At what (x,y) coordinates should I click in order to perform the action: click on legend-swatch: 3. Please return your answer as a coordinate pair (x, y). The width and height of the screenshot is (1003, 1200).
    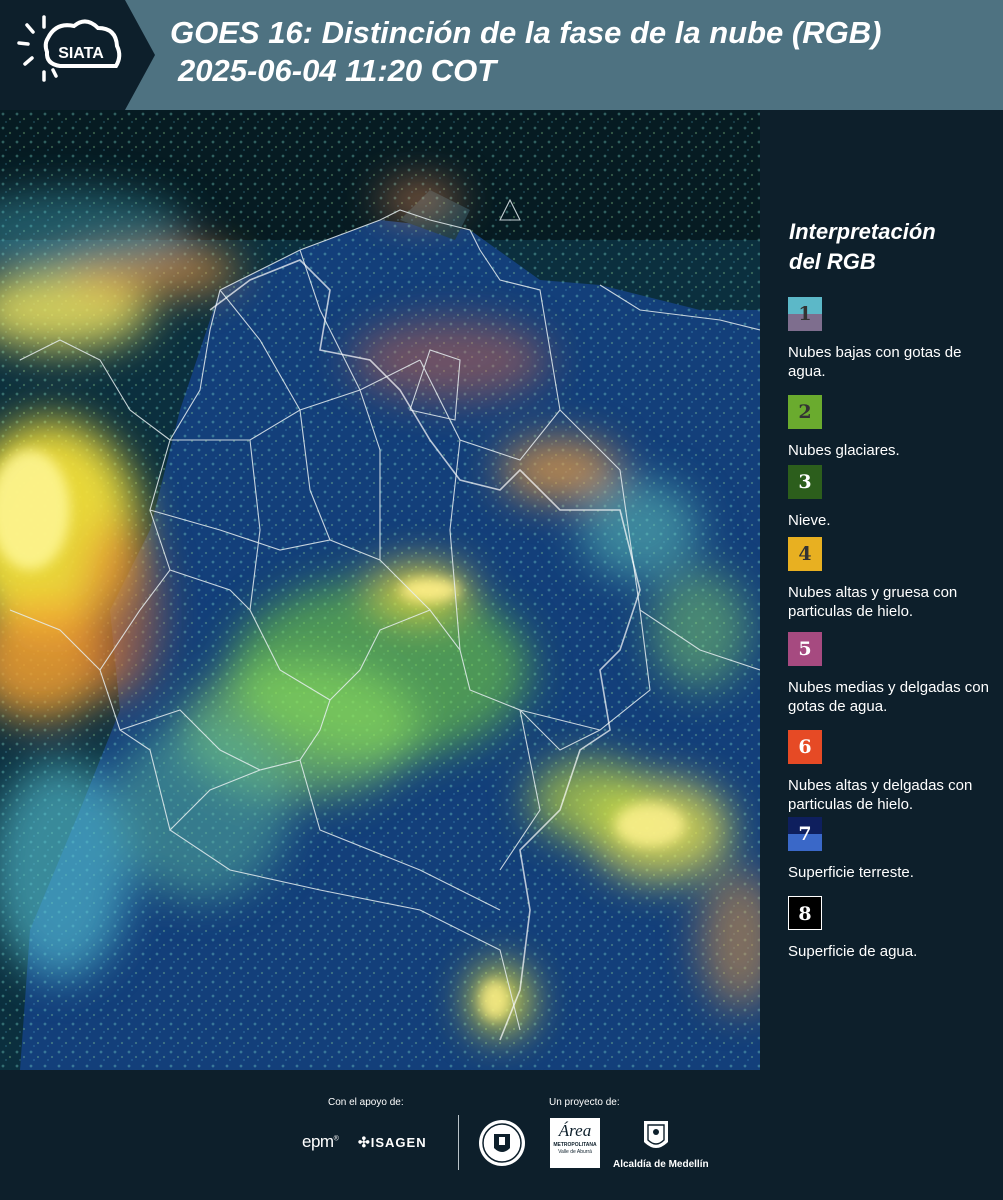
    Looking at the image, I should click on (805, 482).